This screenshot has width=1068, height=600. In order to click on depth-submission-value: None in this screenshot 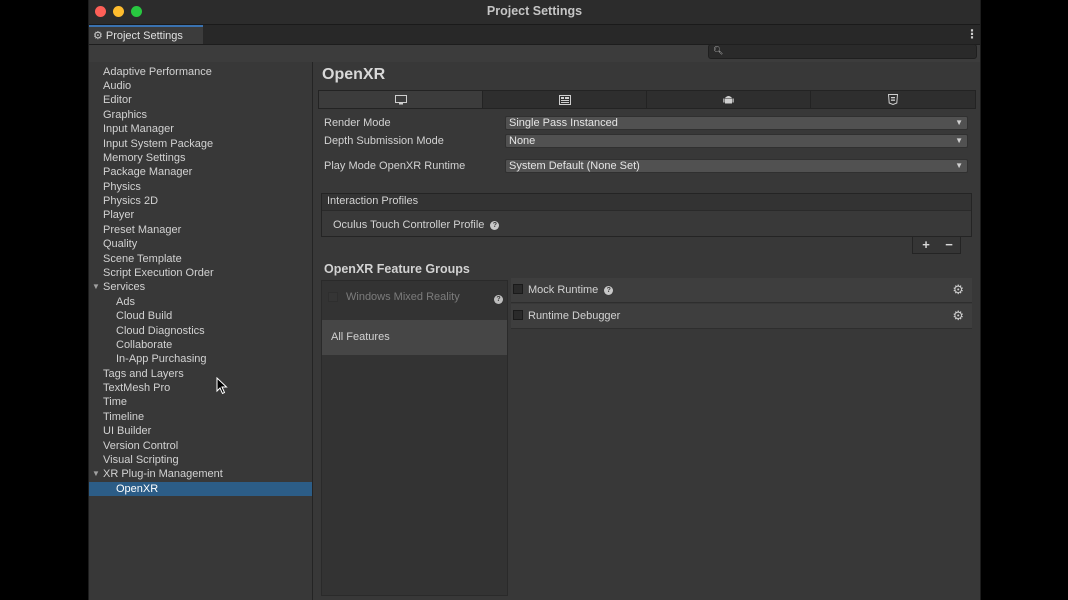, I will do `click(522, 141)`.